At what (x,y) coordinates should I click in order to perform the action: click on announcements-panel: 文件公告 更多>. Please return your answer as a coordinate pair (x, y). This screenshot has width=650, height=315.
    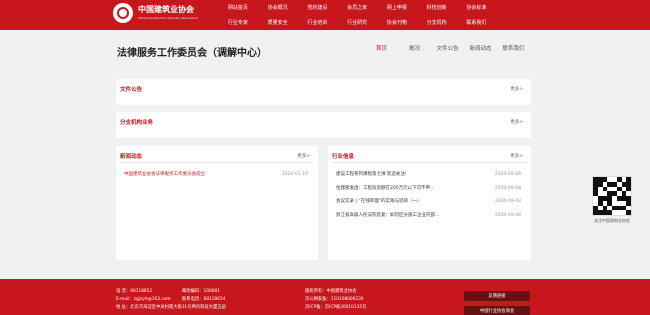
    Looking at the image, I should click on (323, 92).